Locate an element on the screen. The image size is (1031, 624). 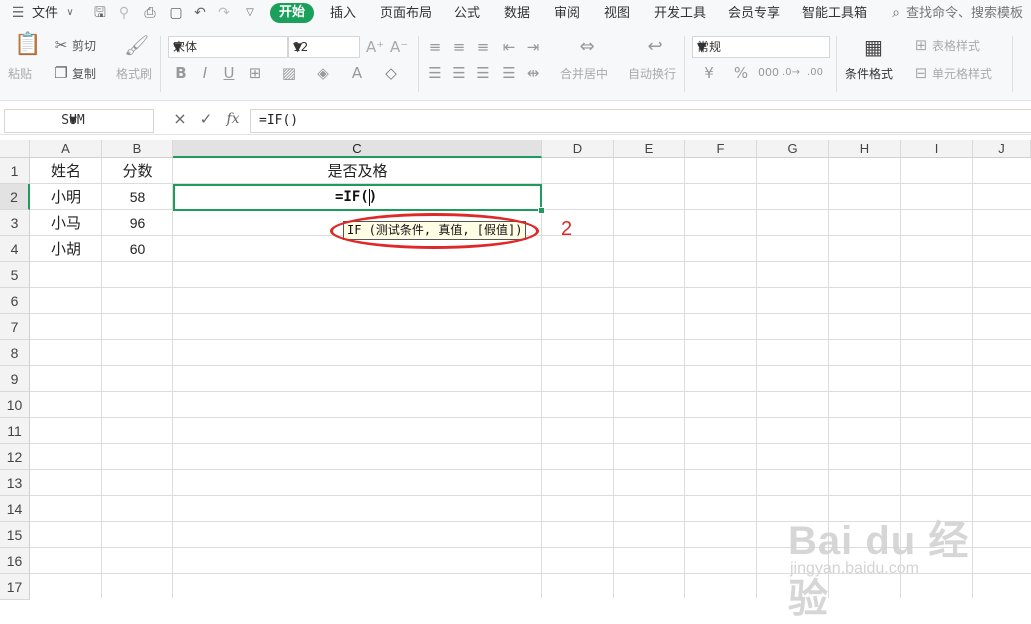
align-bottom-icon: ≡ is located at coordinates (483, 47).